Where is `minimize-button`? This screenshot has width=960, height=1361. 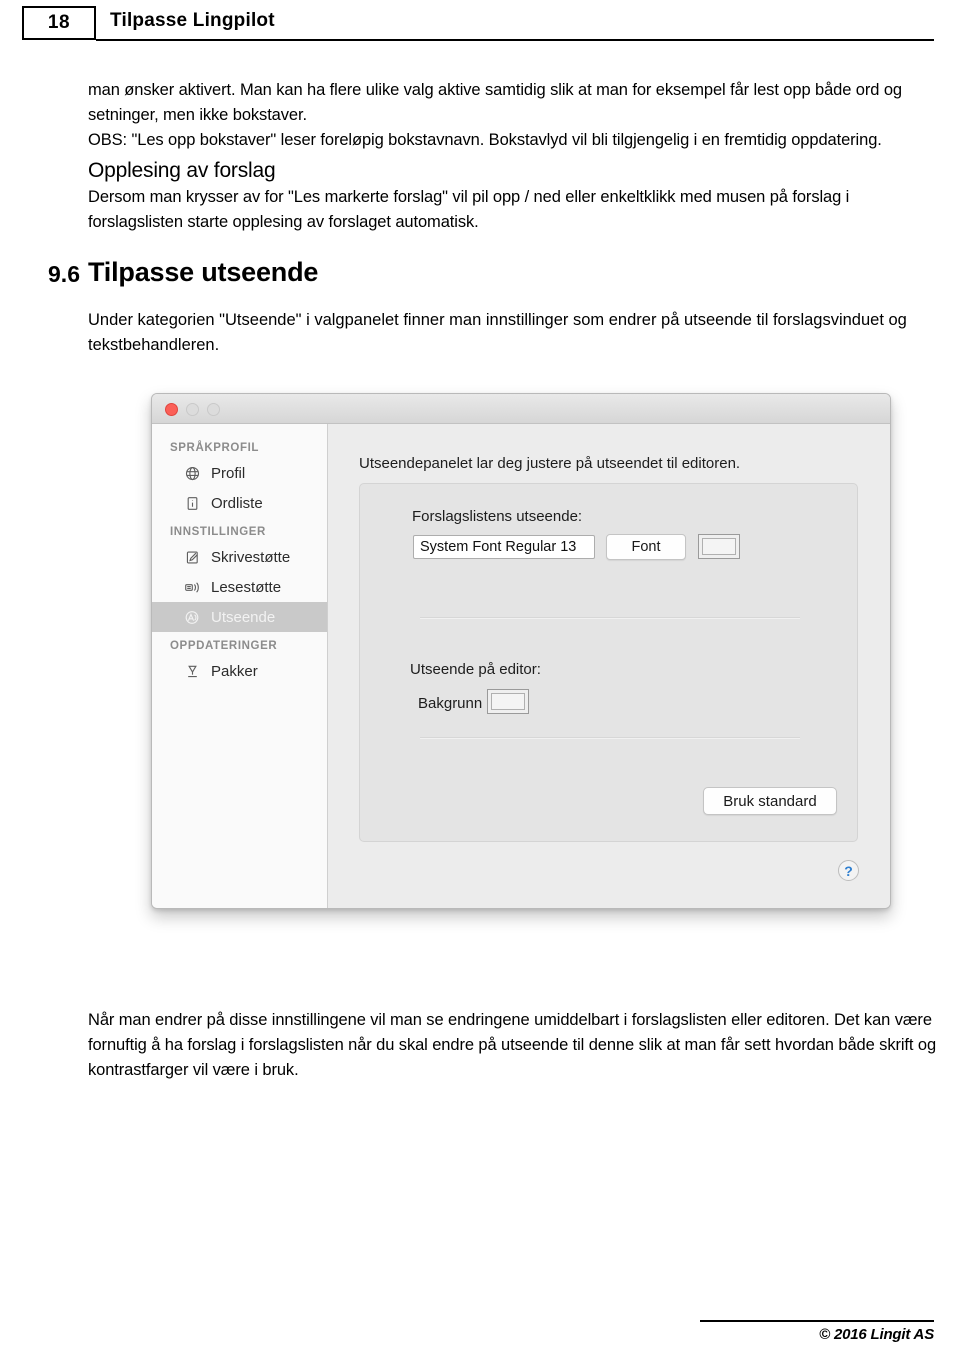 minimize-button is located at coordinates (192, 409).